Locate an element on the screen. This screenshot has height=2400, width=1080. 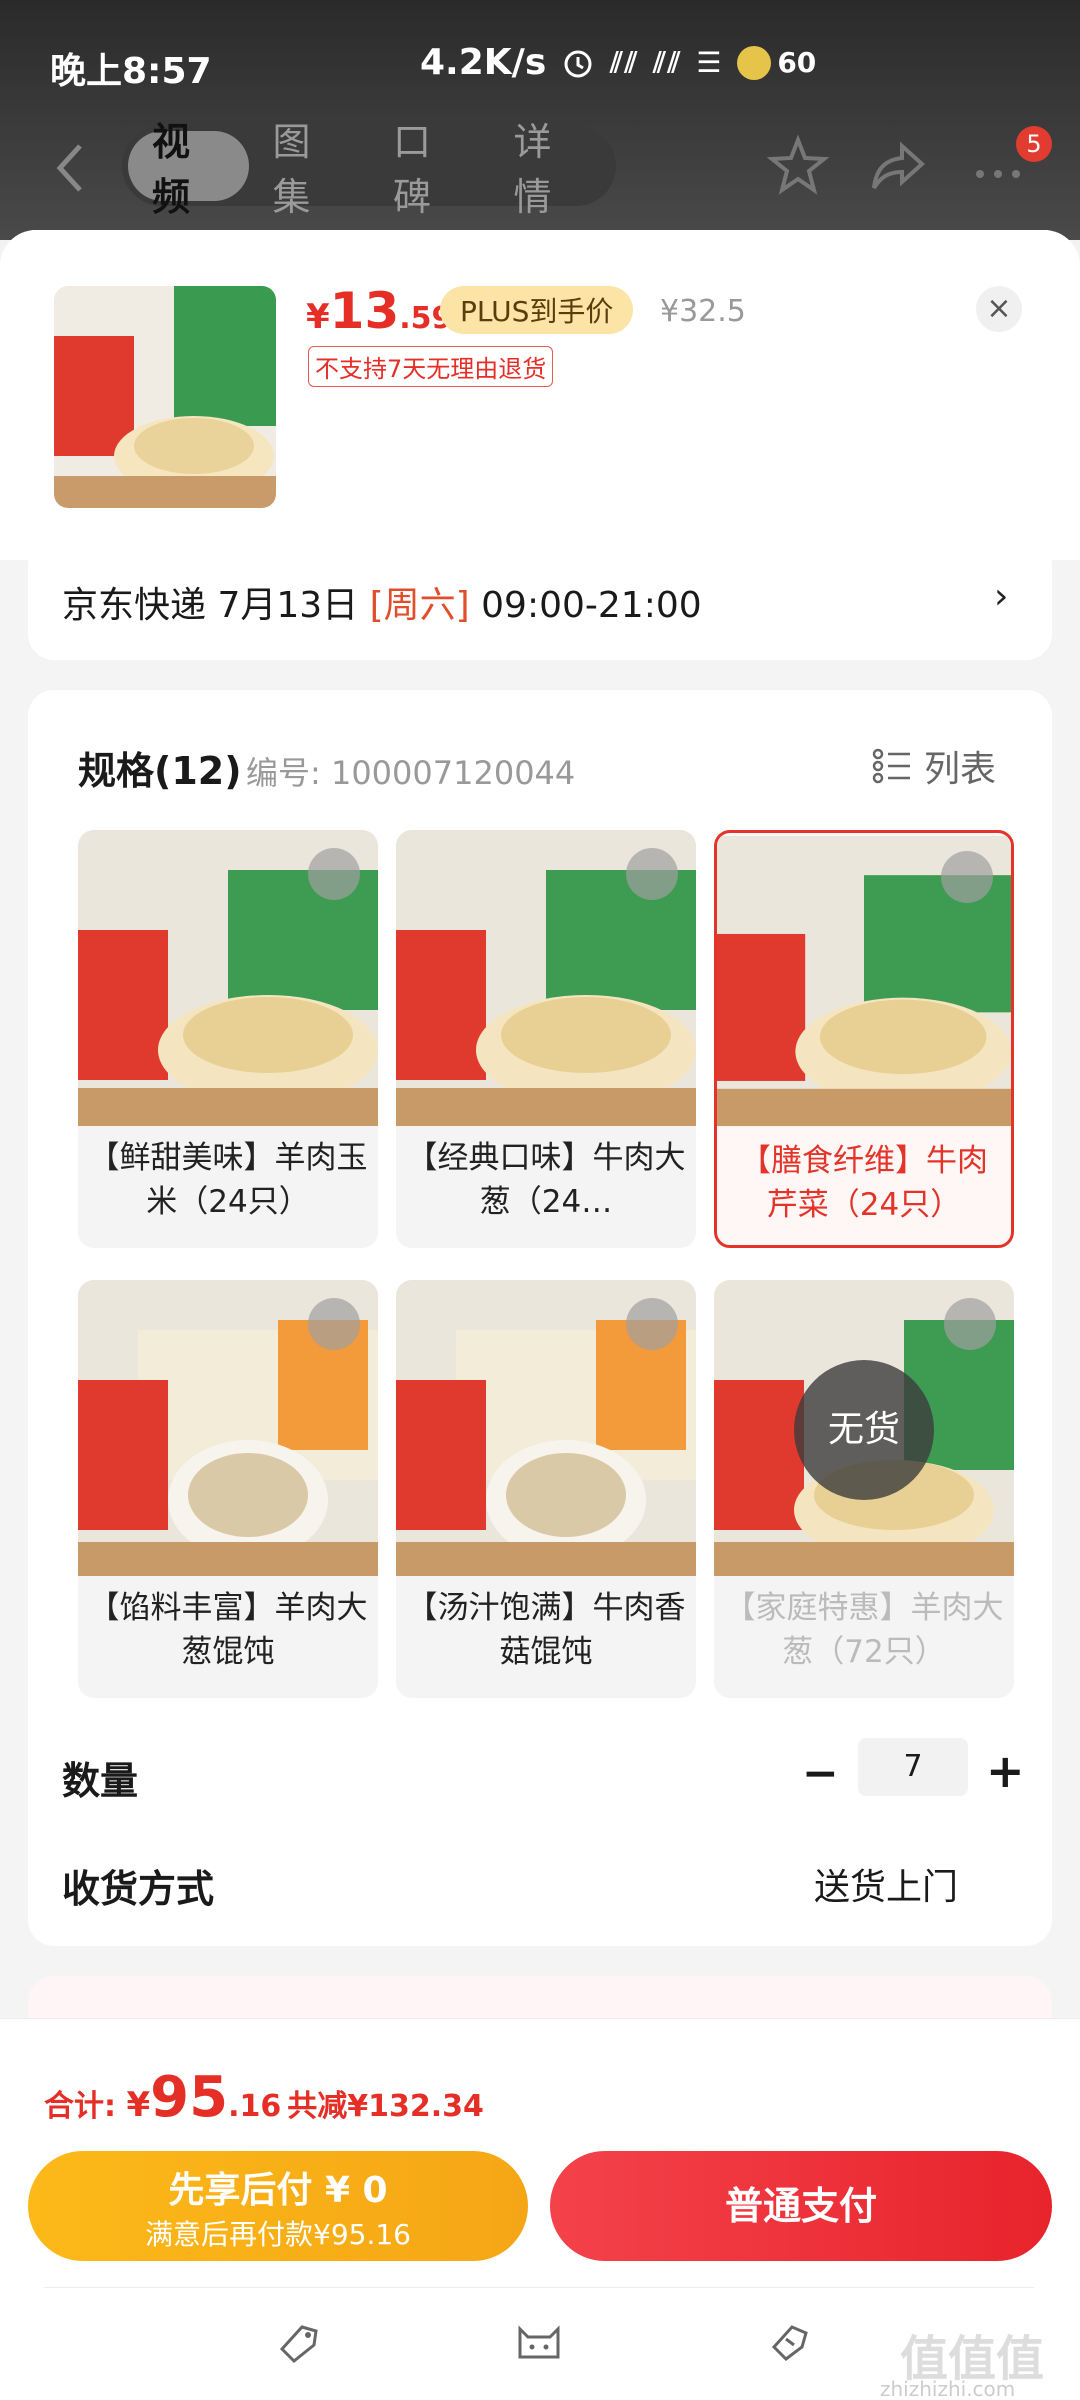
star-icon is located at coordinates (798, 166).